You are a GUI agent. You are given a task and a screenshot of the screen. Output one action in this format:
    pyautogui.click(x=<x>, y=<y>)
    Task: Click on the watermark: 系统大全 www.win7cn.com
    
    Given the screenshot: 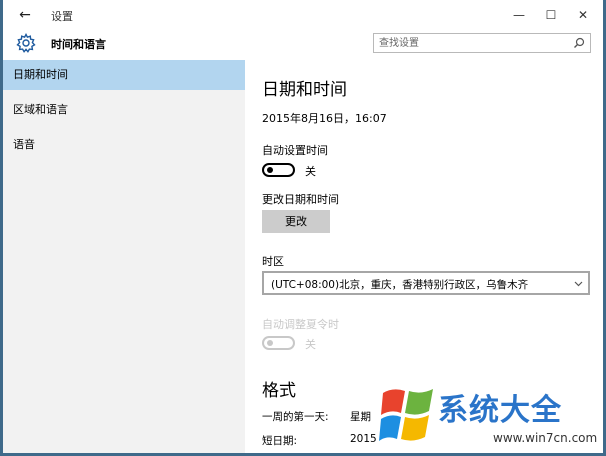 What is the action you would take?
    pyautogui.click(x=490, y=415)
    